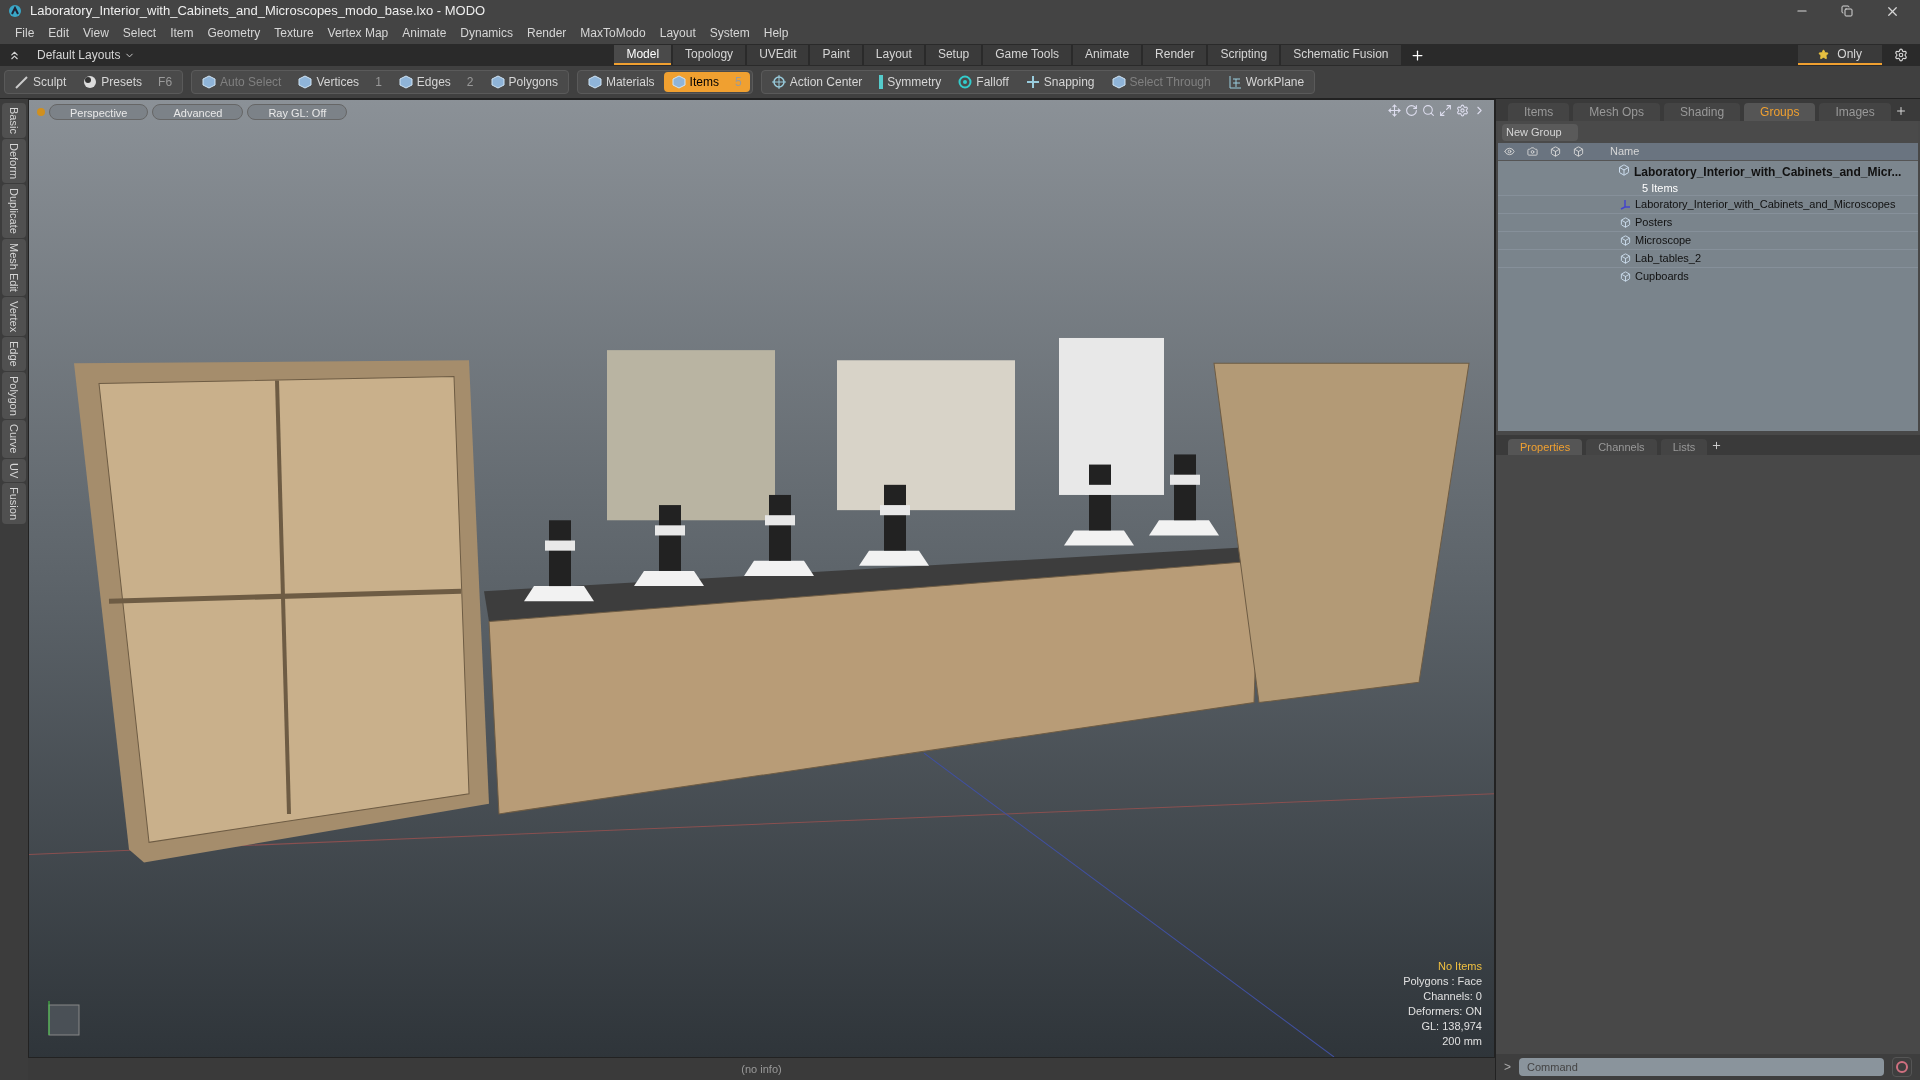 Image resolution: width=1920 pixels, height=1080 pixels. Describe the element at coordinates (1855, 112) in the screenshot. I see `panel-tab: Images` at that location.